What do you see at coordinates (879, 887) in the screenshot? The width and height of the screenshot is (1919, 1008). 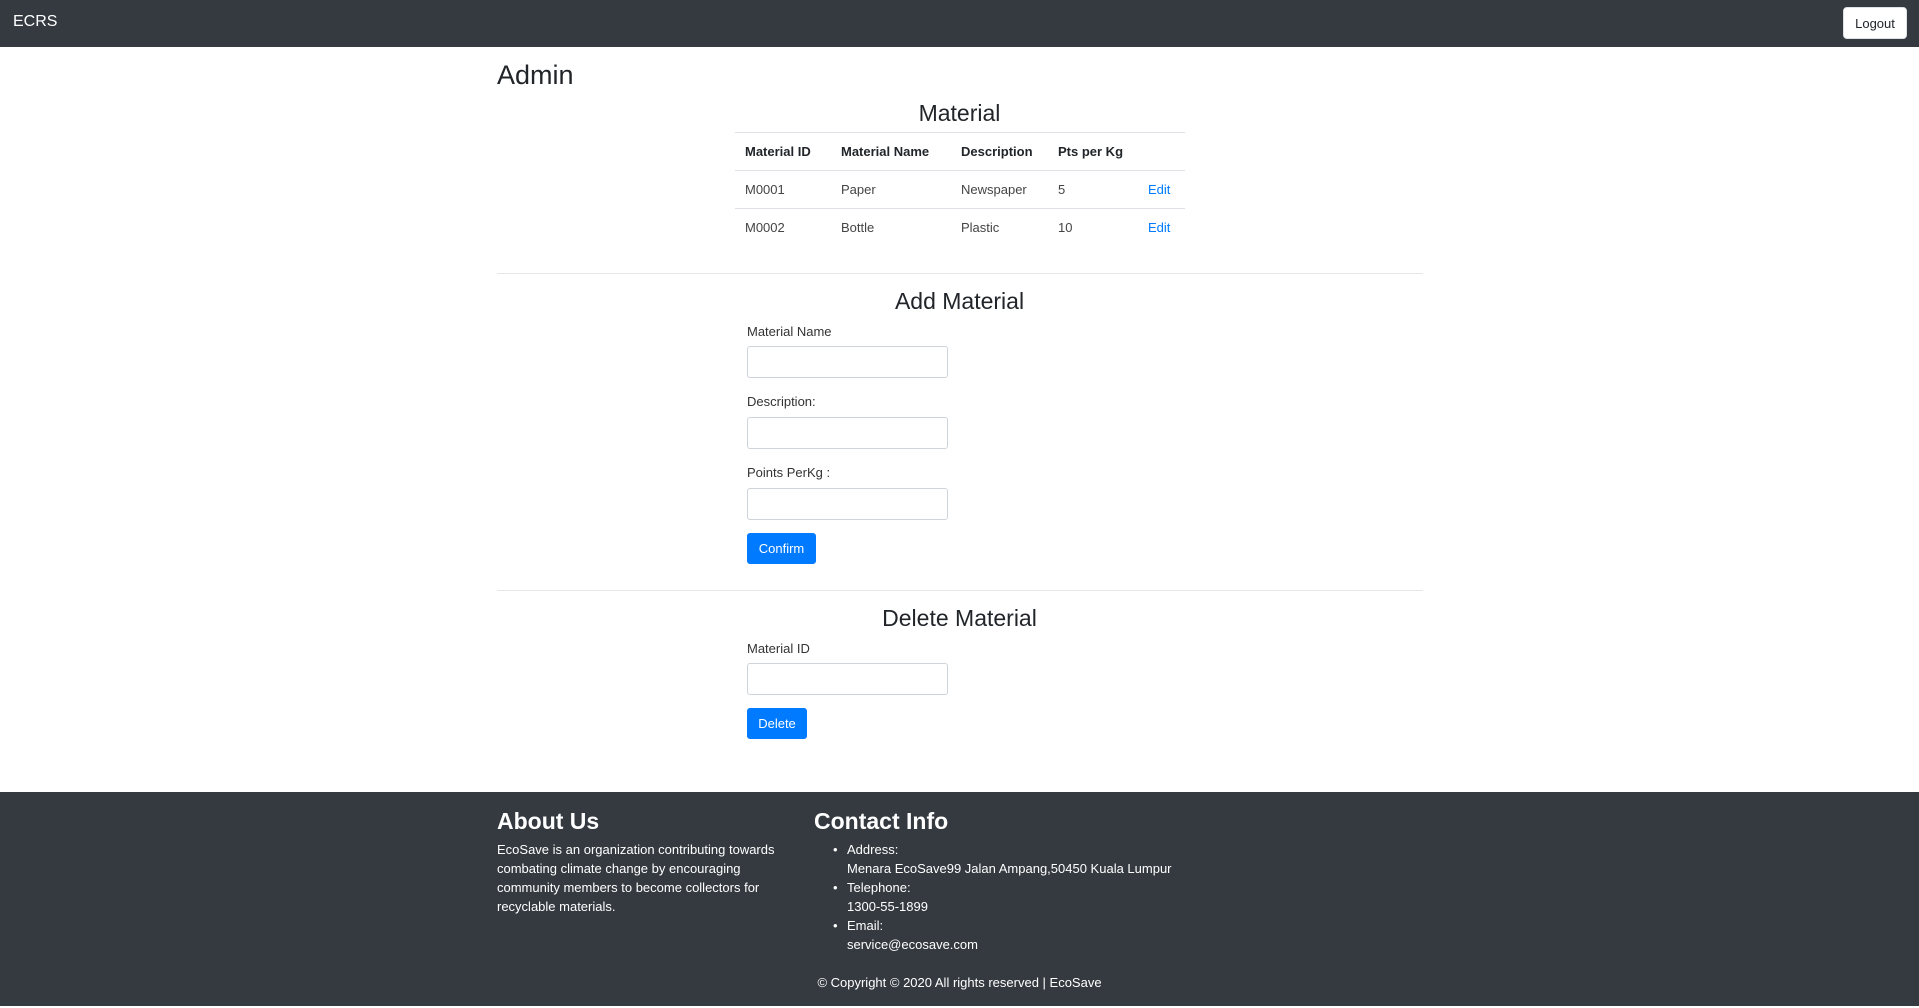 I see `telephone-label: Telephone:` at bounding box center [879, 887].